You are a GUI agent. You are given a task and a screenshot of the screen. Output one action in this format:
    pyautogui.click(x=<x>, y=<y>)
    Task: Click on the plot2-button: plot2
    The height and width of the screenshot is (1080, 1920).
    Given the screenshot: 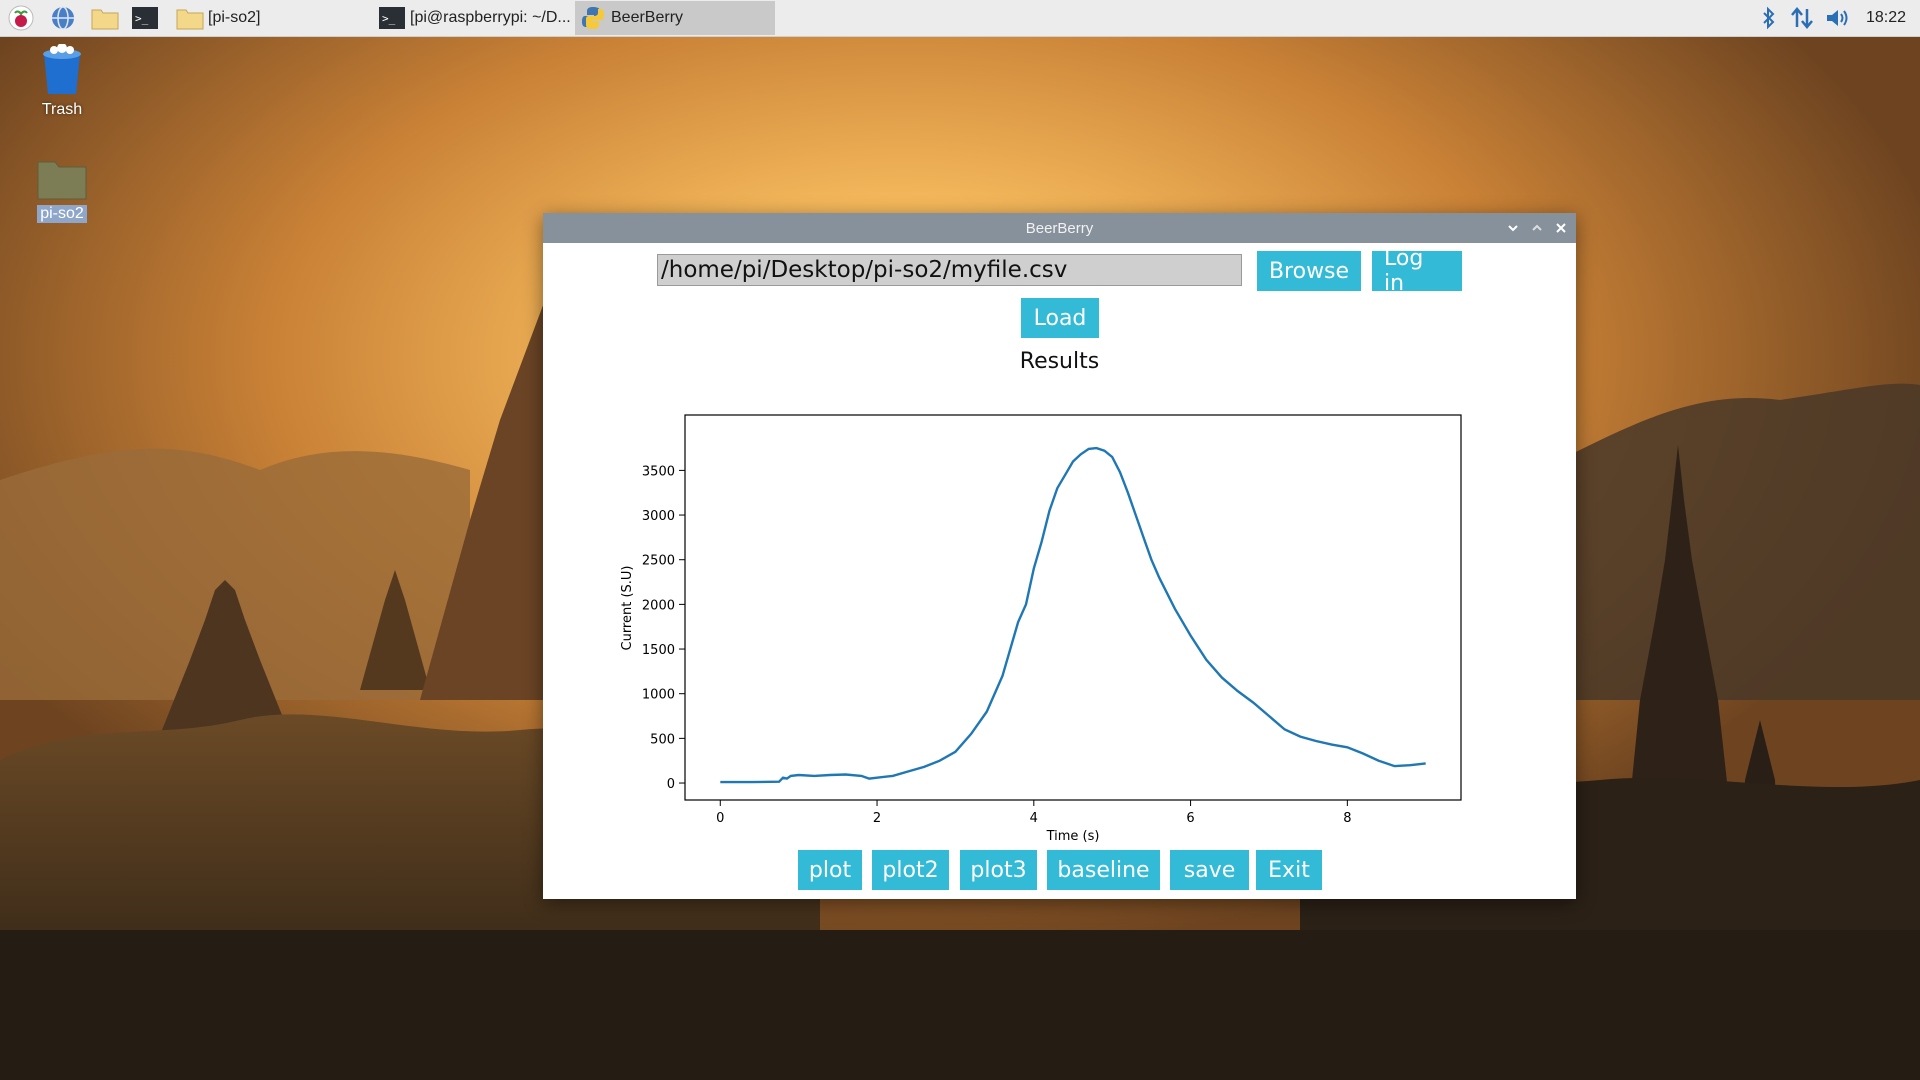 What is the action you would take?
    pyautogui.click(x=910, y=870)
    